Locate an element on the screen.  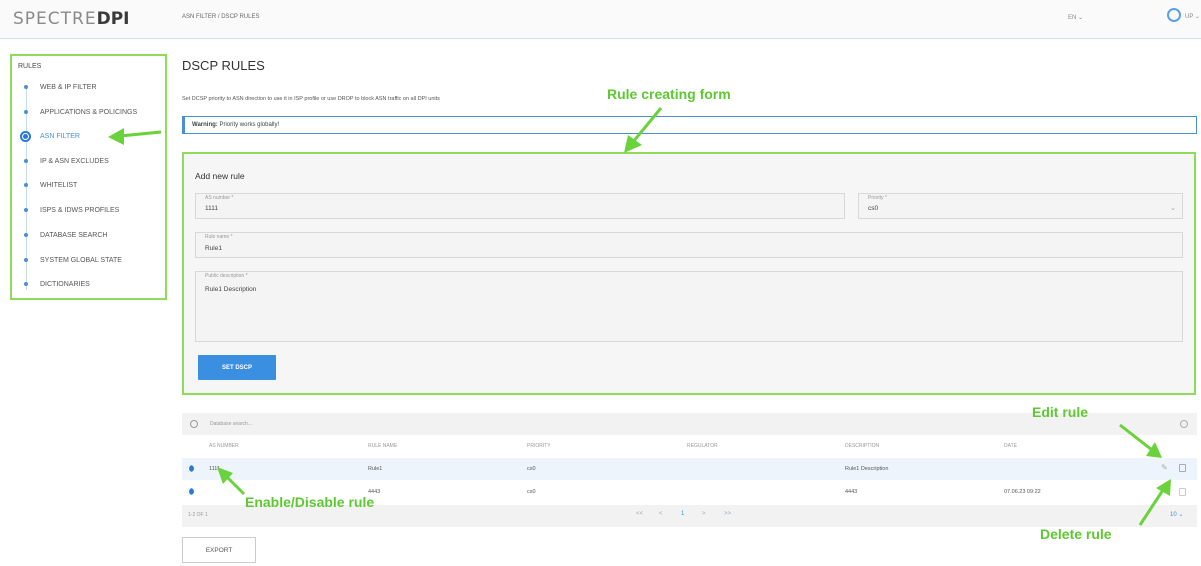
asn-filter-arrow is located at coordinates (140, 134).